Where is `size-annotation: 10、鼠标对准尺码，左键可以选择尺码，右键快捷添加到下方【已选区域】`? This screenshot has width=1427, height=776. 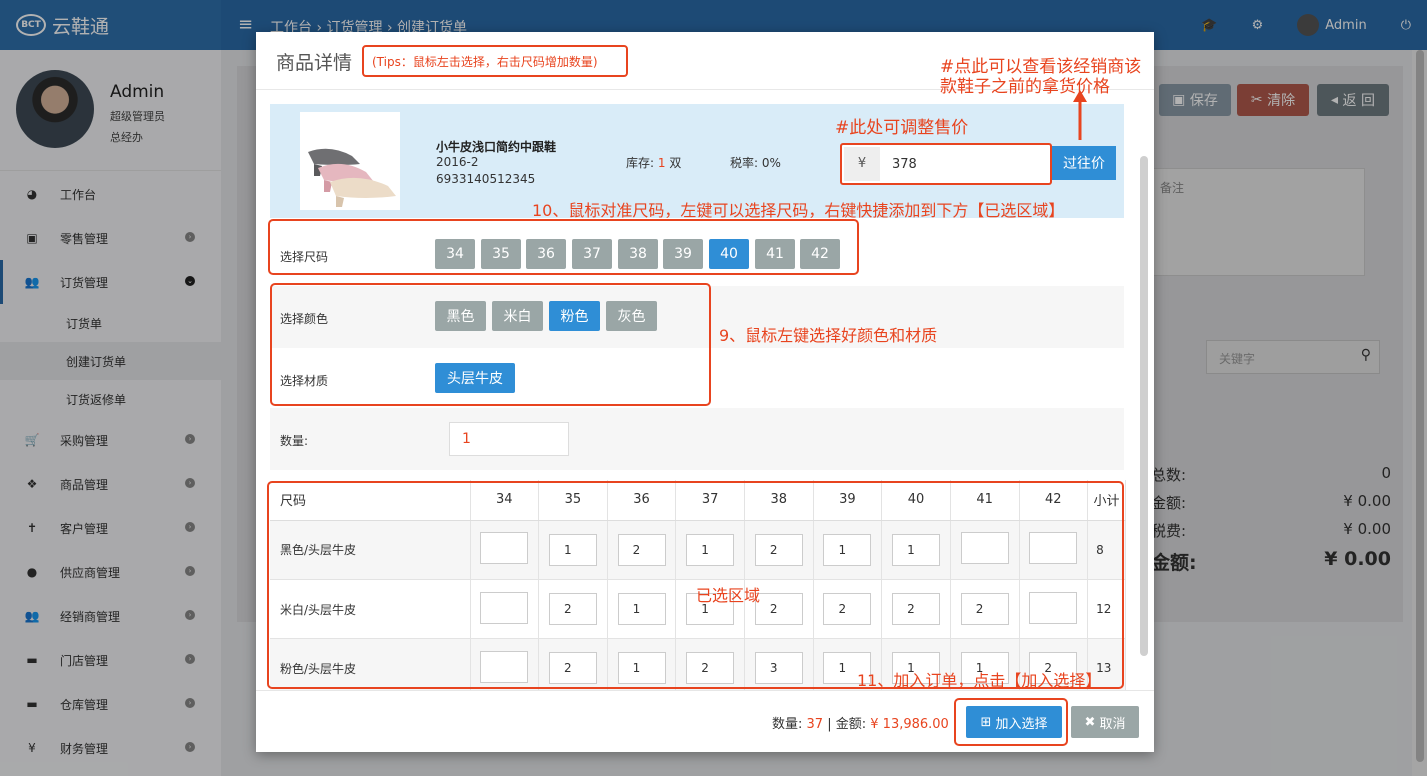 size-annotation: 10、鼠标对准尺码，左键可以选择尺码，右键快捷添加到下方【已选区域】 is located at coordinates (798, 210).